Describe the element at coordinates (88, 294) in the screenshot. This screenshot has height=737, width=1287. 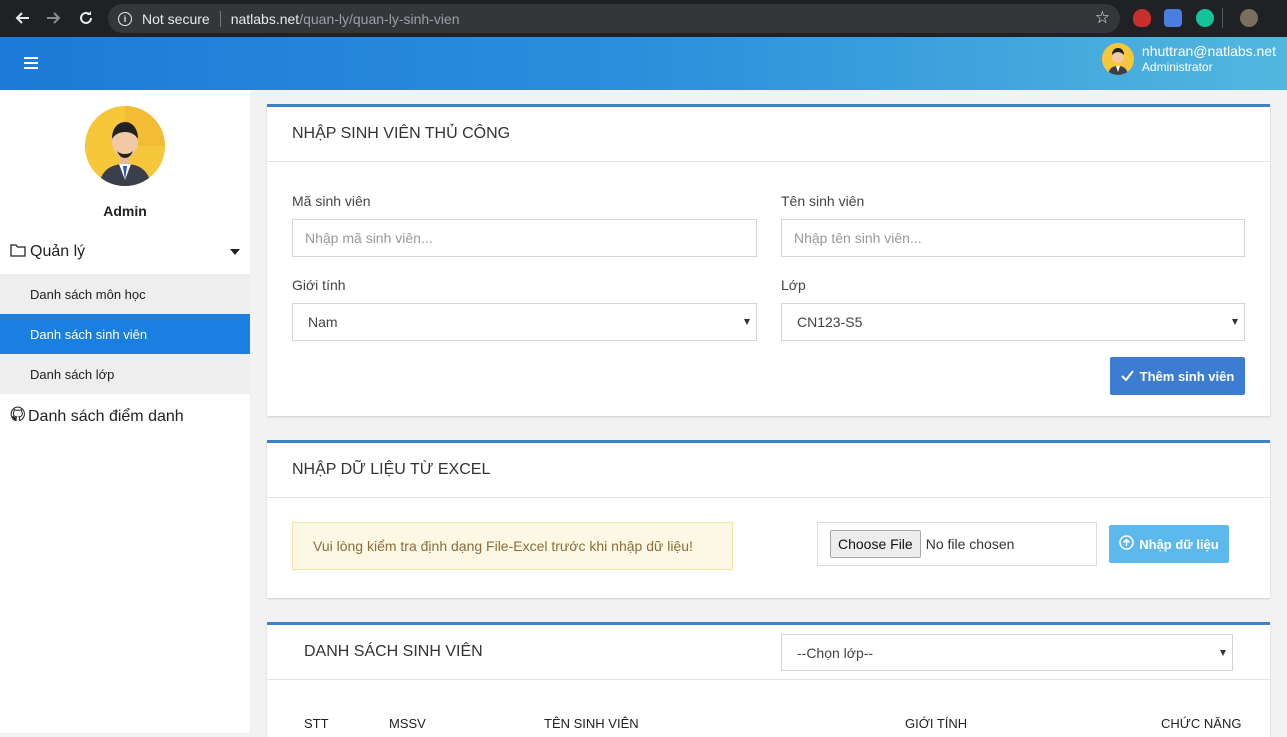
I see `sidebar-item-label: Danh sách môn học` at that location.